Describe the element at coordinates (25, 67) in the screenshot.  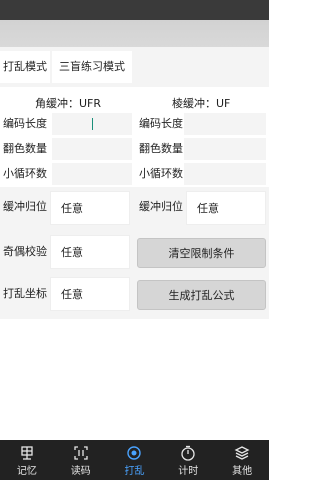
I see `tab-scramble-mode: 打乱模式` at that location.